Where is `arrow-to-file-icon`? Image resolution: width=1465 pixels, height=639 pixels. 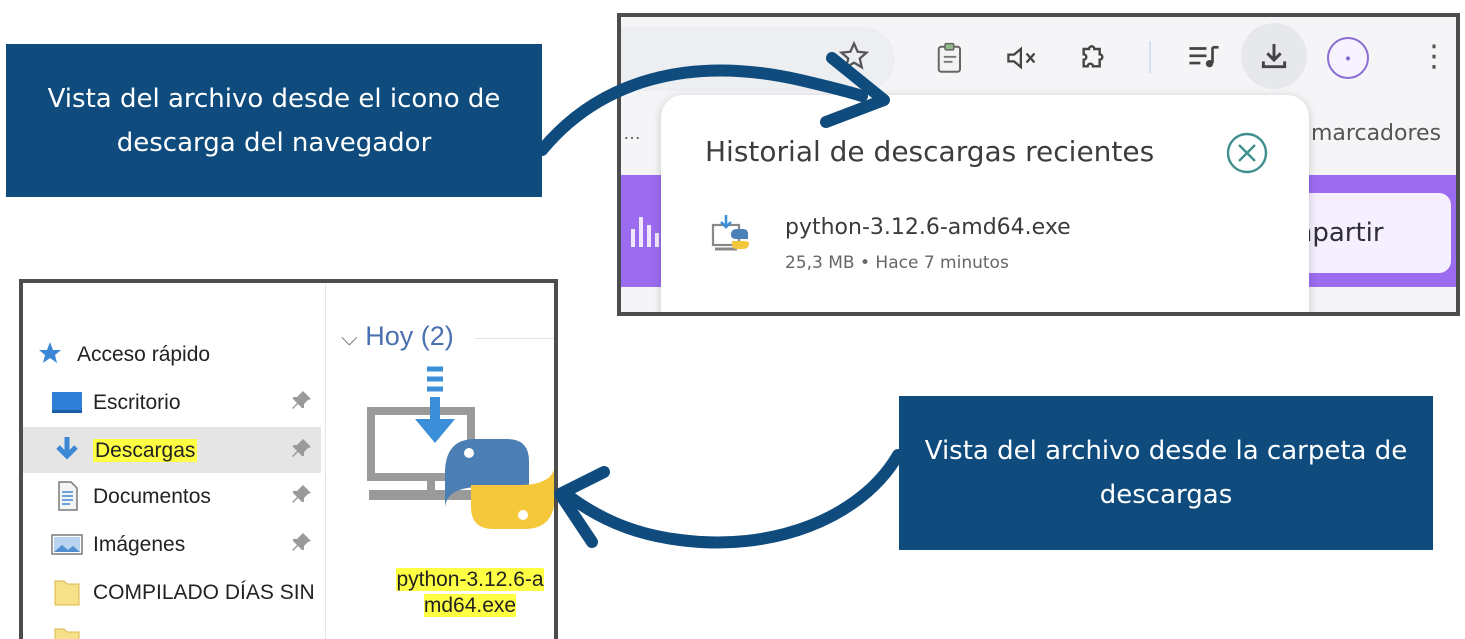
arrow-to-file-icon is located at coordinates (732, 499).